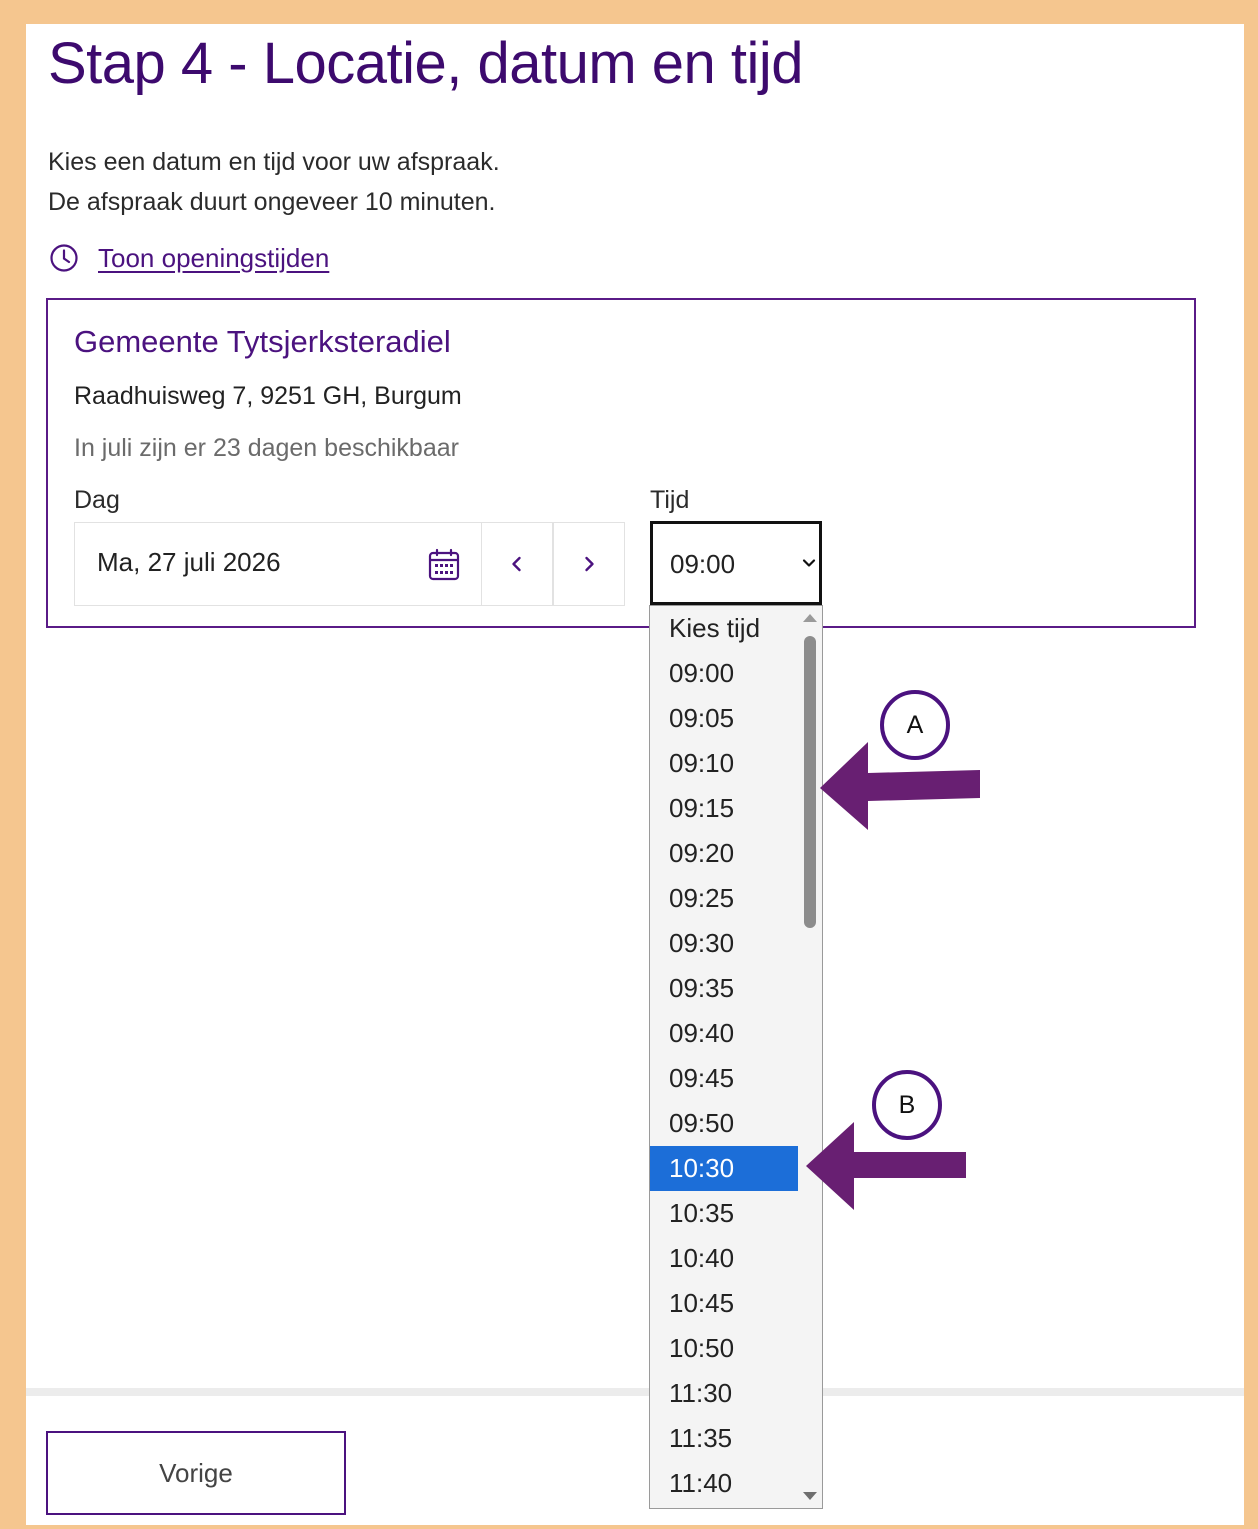 The width and height of the screenshot is (1258, 1529). Describe the element at coordinates (724, 763) in the screenshot. I see `time-option: 09:10` at that location.